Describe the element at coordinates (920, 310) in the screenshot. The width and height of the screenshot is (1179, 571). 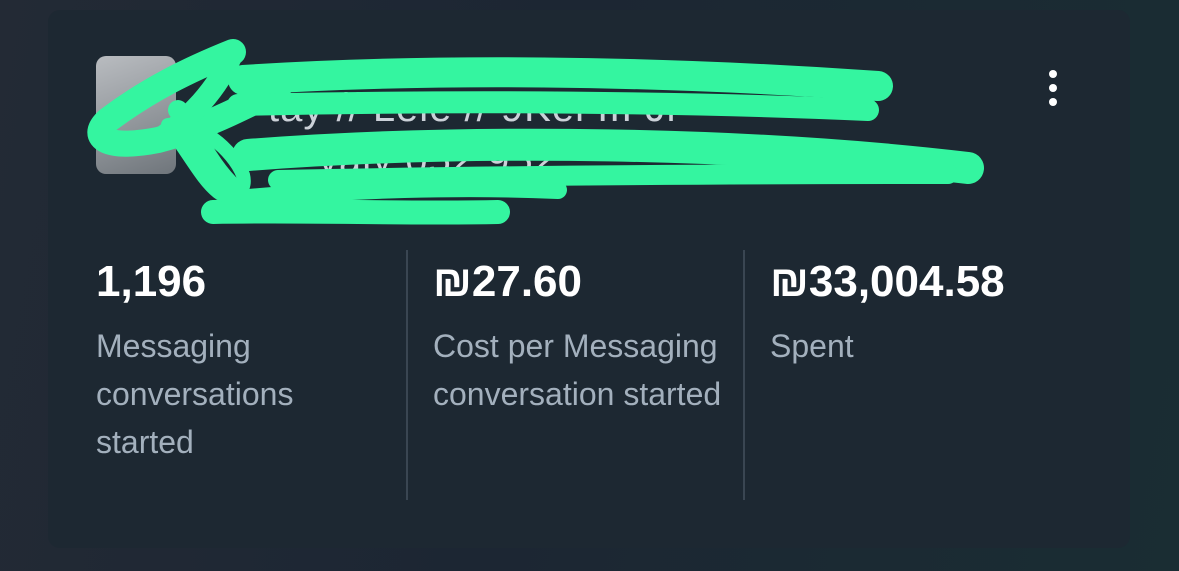
I see `metric-spent: ₪33,004.58 Spent` at that location.